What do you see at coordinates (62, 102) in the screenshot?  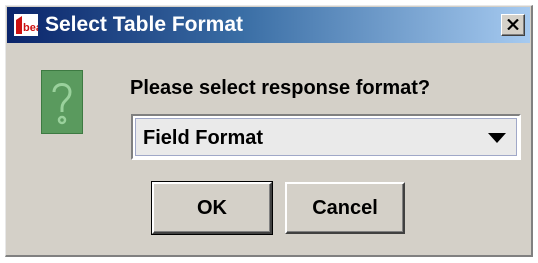 I see `question-icon` at bounding box center [62, 102].